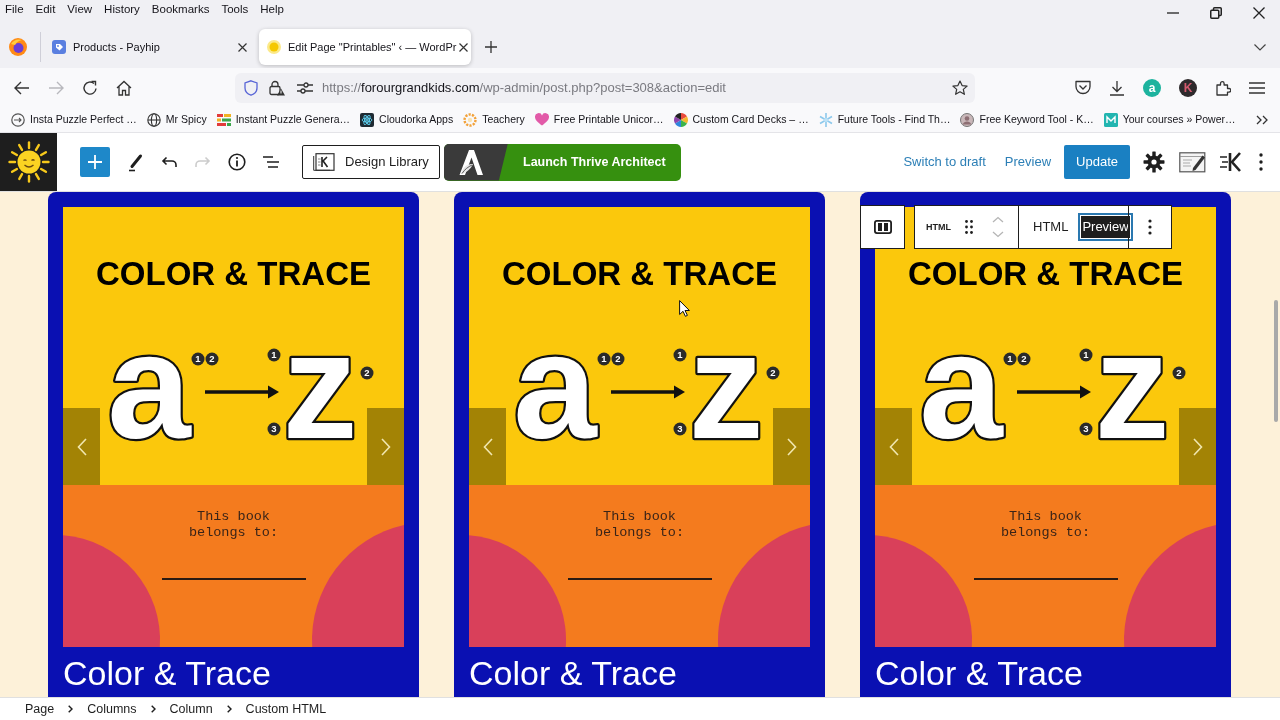  Describe the element at coordinates (573, 673) in the screenshot. I see `card-title: Color & Trace` at that location.